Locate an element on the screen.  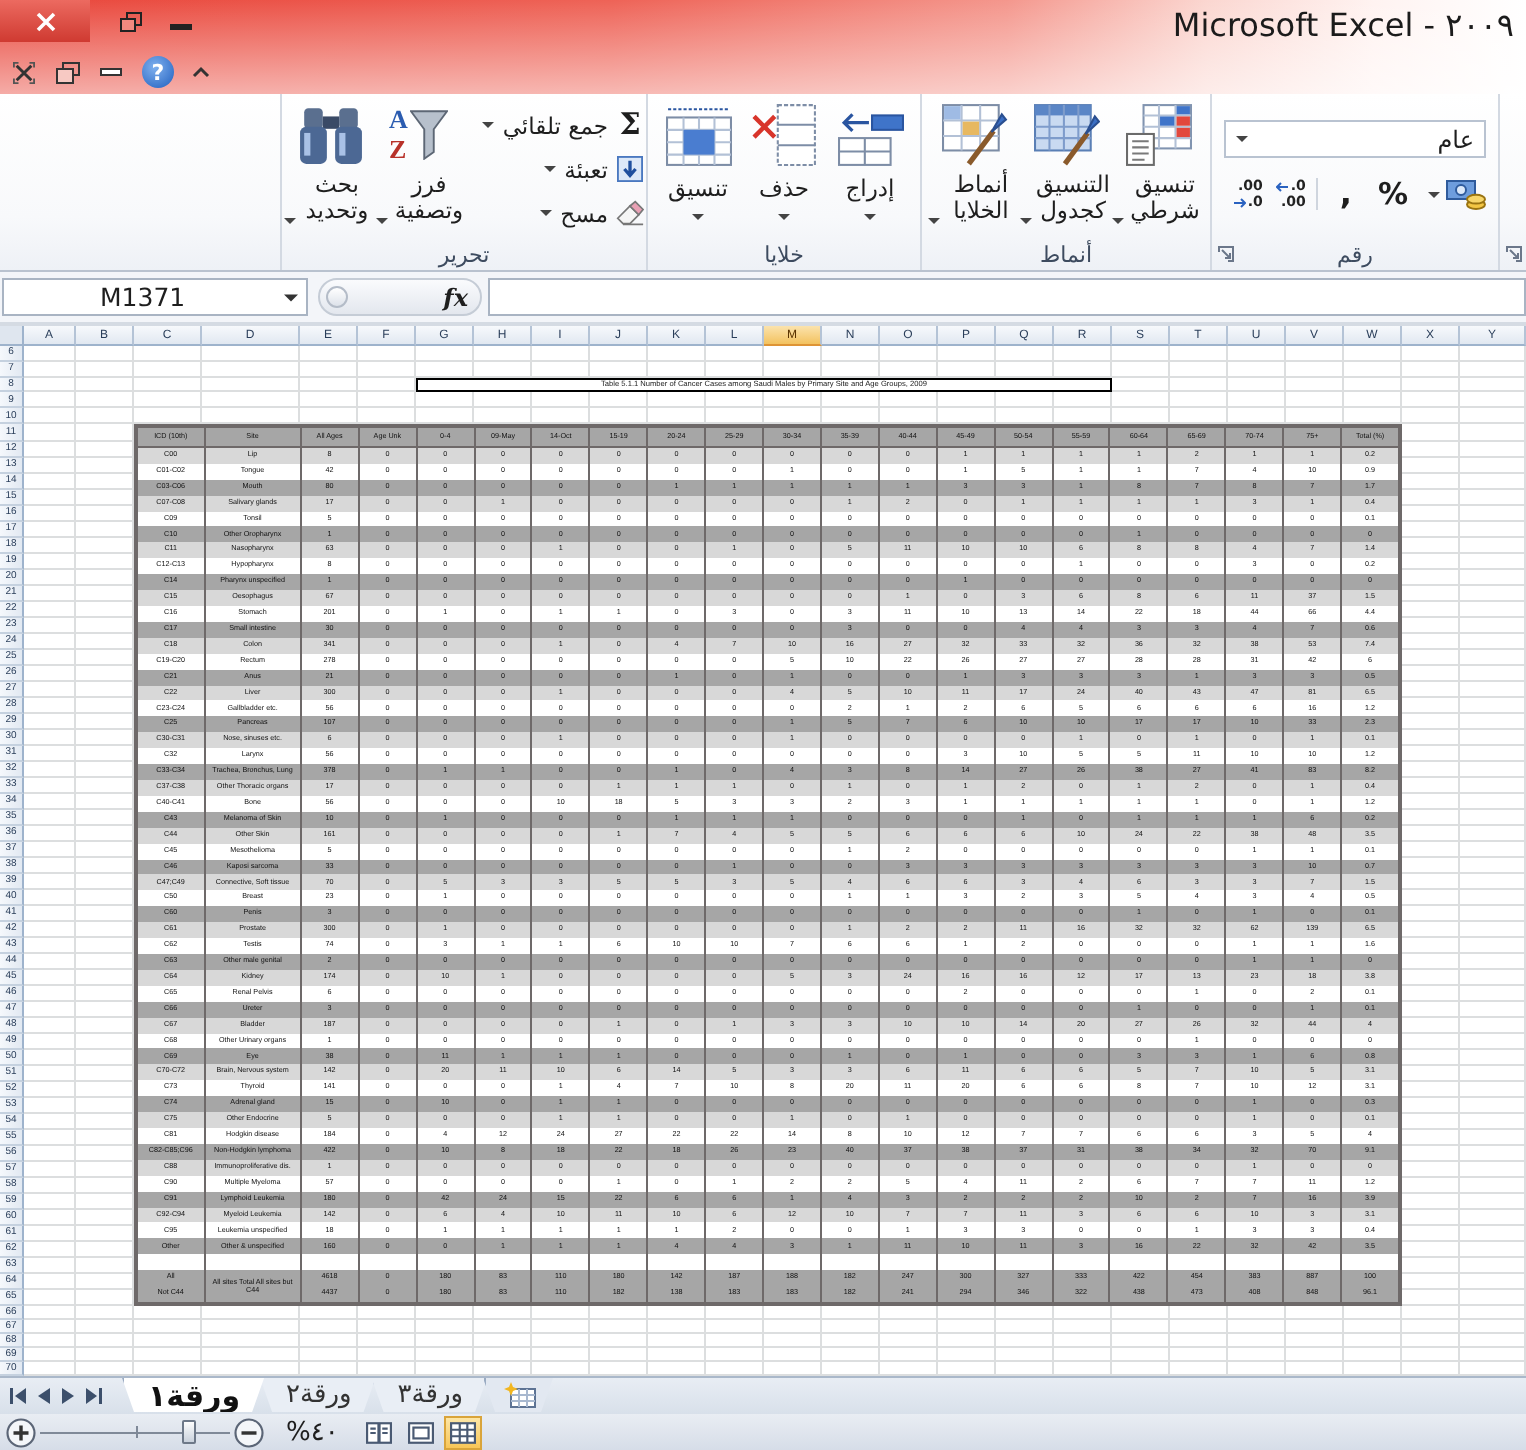
format-as-table-button: التنسيق كجدول is located at coordinates (1066, 159).